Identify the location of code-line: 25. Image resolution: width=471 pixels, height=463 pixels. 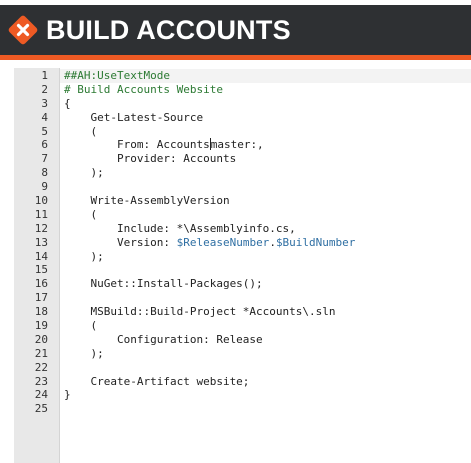
(242, 409).